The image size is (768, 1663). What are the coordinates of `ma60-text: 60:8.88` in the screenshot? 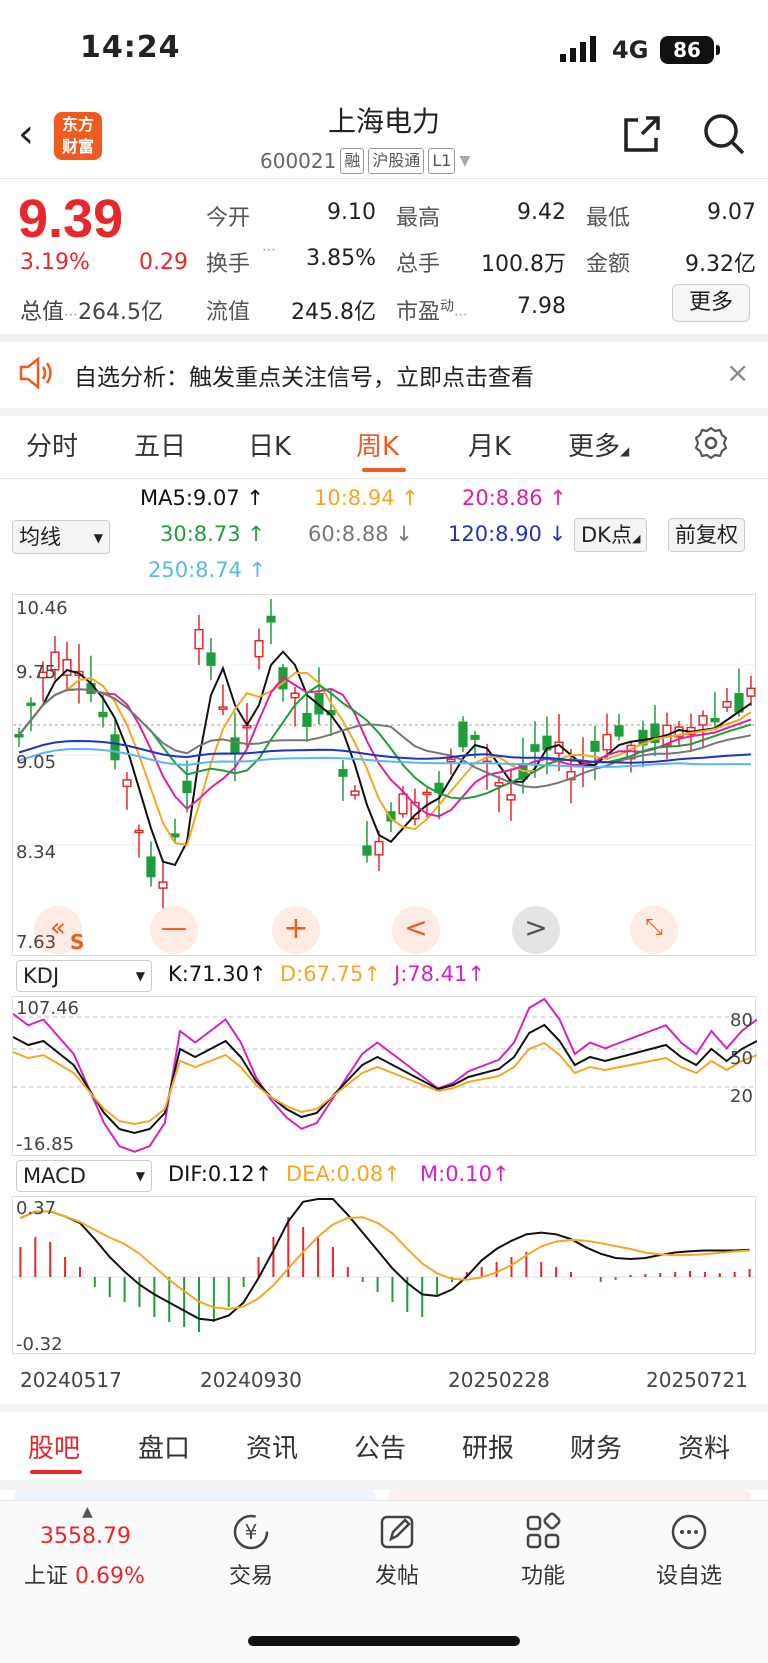 It's located at (348, 534).